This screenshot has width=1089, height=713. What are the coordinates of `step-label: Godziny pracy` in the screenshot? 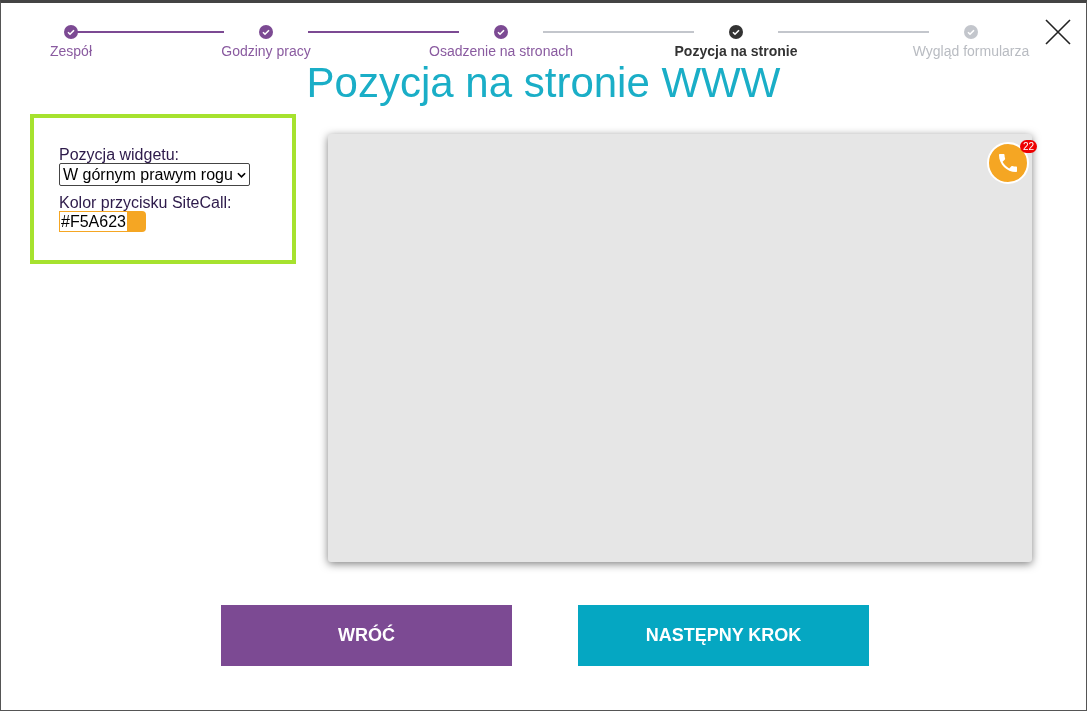 It's located at (266, 51).